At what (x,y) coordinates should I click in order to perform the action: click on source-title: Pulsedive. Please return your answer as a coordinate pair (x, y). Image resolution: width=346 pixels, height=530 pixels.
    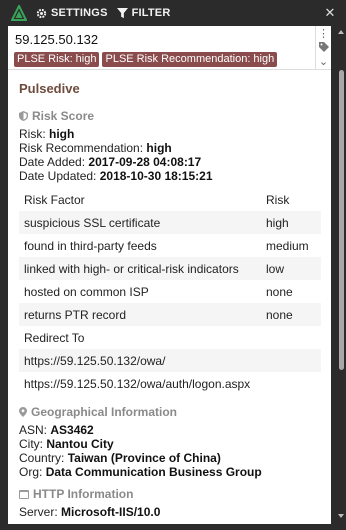
    Looking at the image, I should click on (49, 88).